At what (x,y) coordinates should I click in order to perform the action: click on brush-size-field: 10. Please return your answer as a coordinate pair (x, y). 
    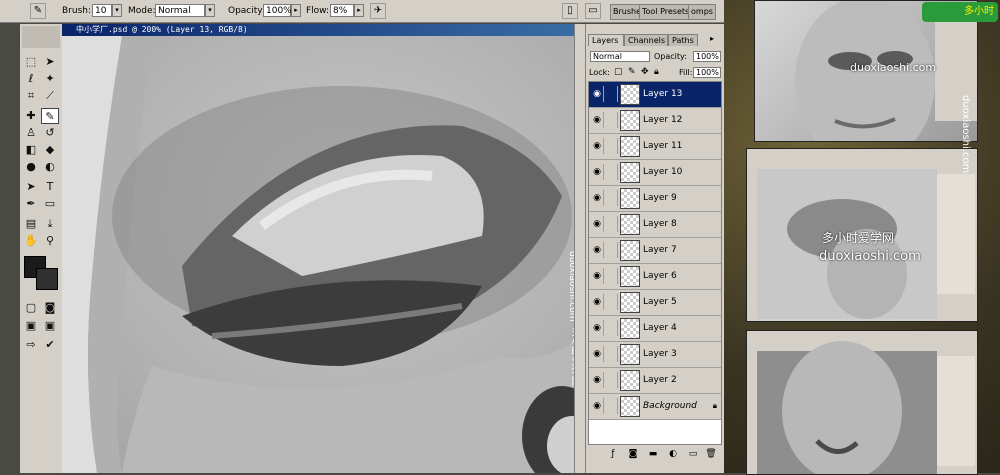
    Looking at the image, I should click on (102, 10).